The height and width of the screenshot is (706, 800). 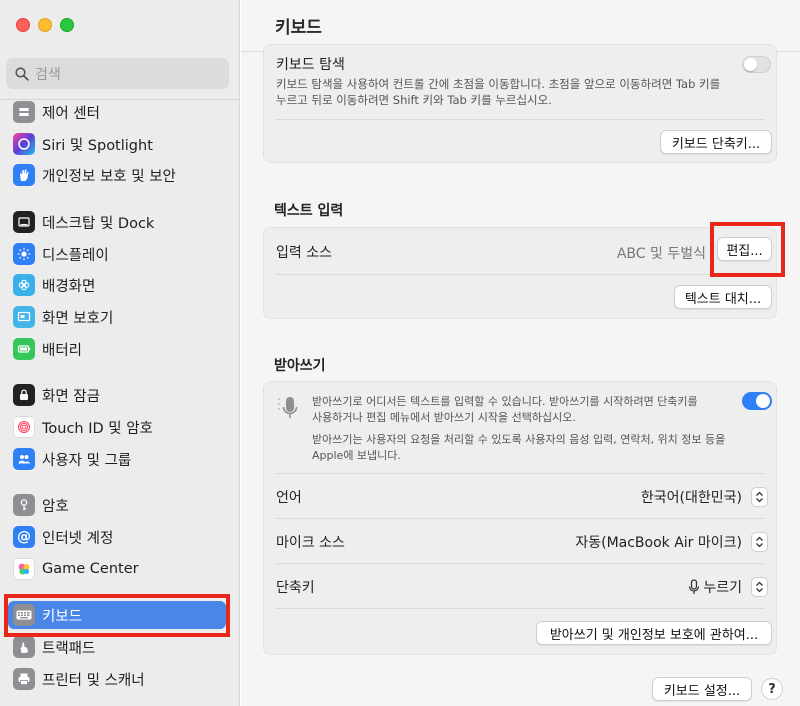 What do you see at coordinates (661, 254) in the screenshot?
I see `input-sources-value: ABC 및 두벌식` at bounding box center [661, 254].